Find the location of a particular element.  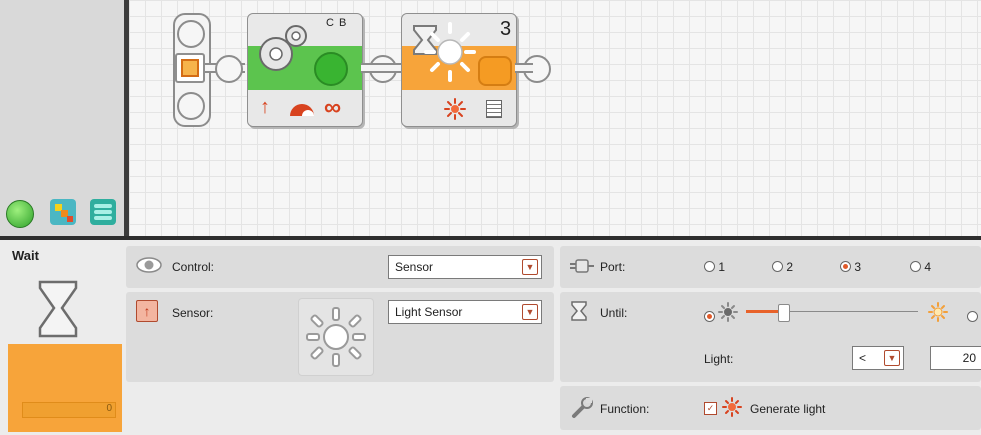

light-value-text: 20 is located at coordinates (969, 358).